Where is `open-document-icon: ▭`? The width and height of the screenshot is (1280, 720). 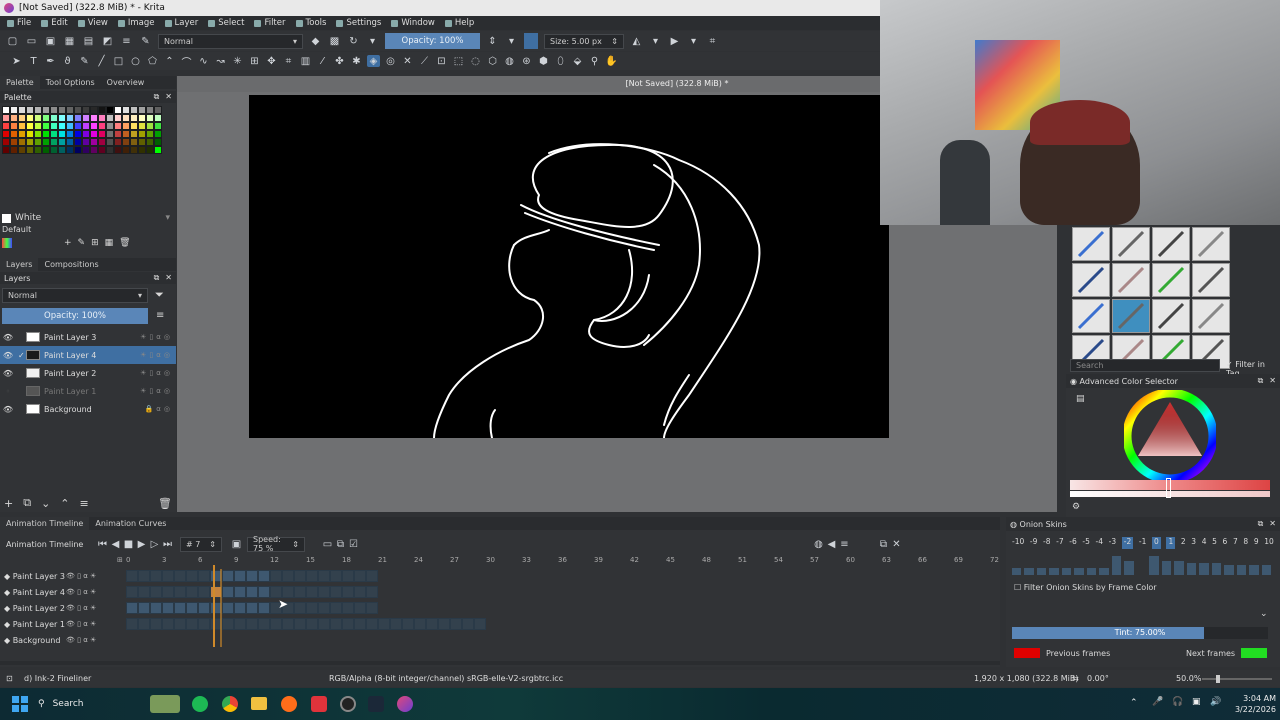 open-document-icon: ▭ is located at coordinates (31, 41).